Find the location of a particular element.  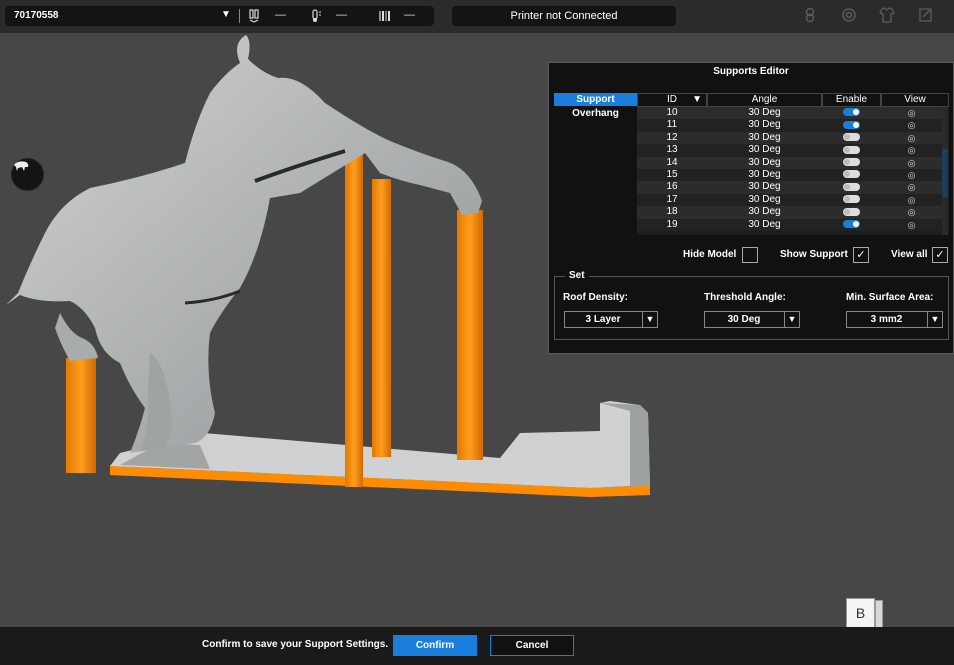

roof-density-select: 3 Layer ▼ is located at coordinates (611, 319).